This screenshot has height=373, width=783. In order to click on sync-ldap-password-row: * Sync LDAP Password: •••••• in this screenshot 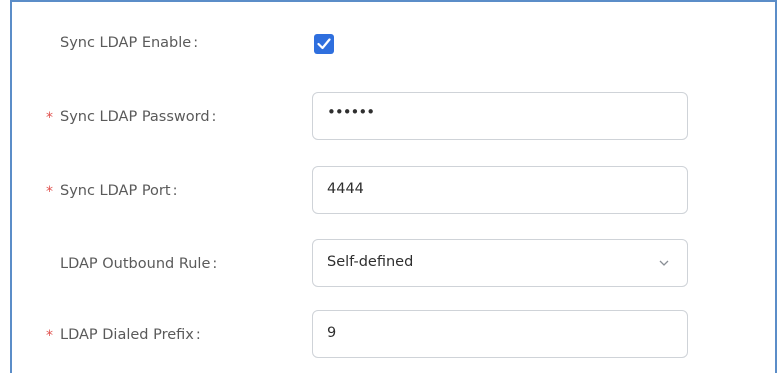, I will do `click(393, 117)`.